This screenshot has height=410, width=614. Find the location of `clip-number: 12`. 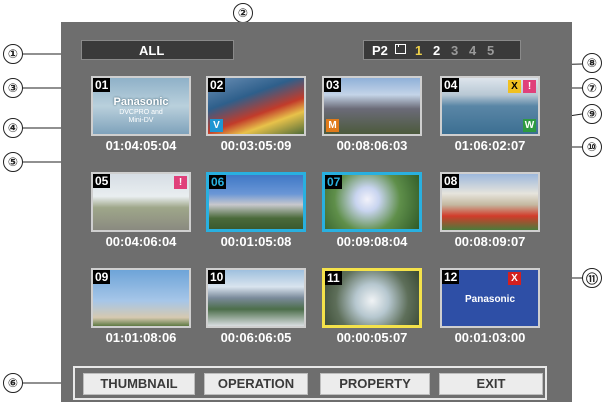

clip-number: 12 is located at coordinates (451, 277).